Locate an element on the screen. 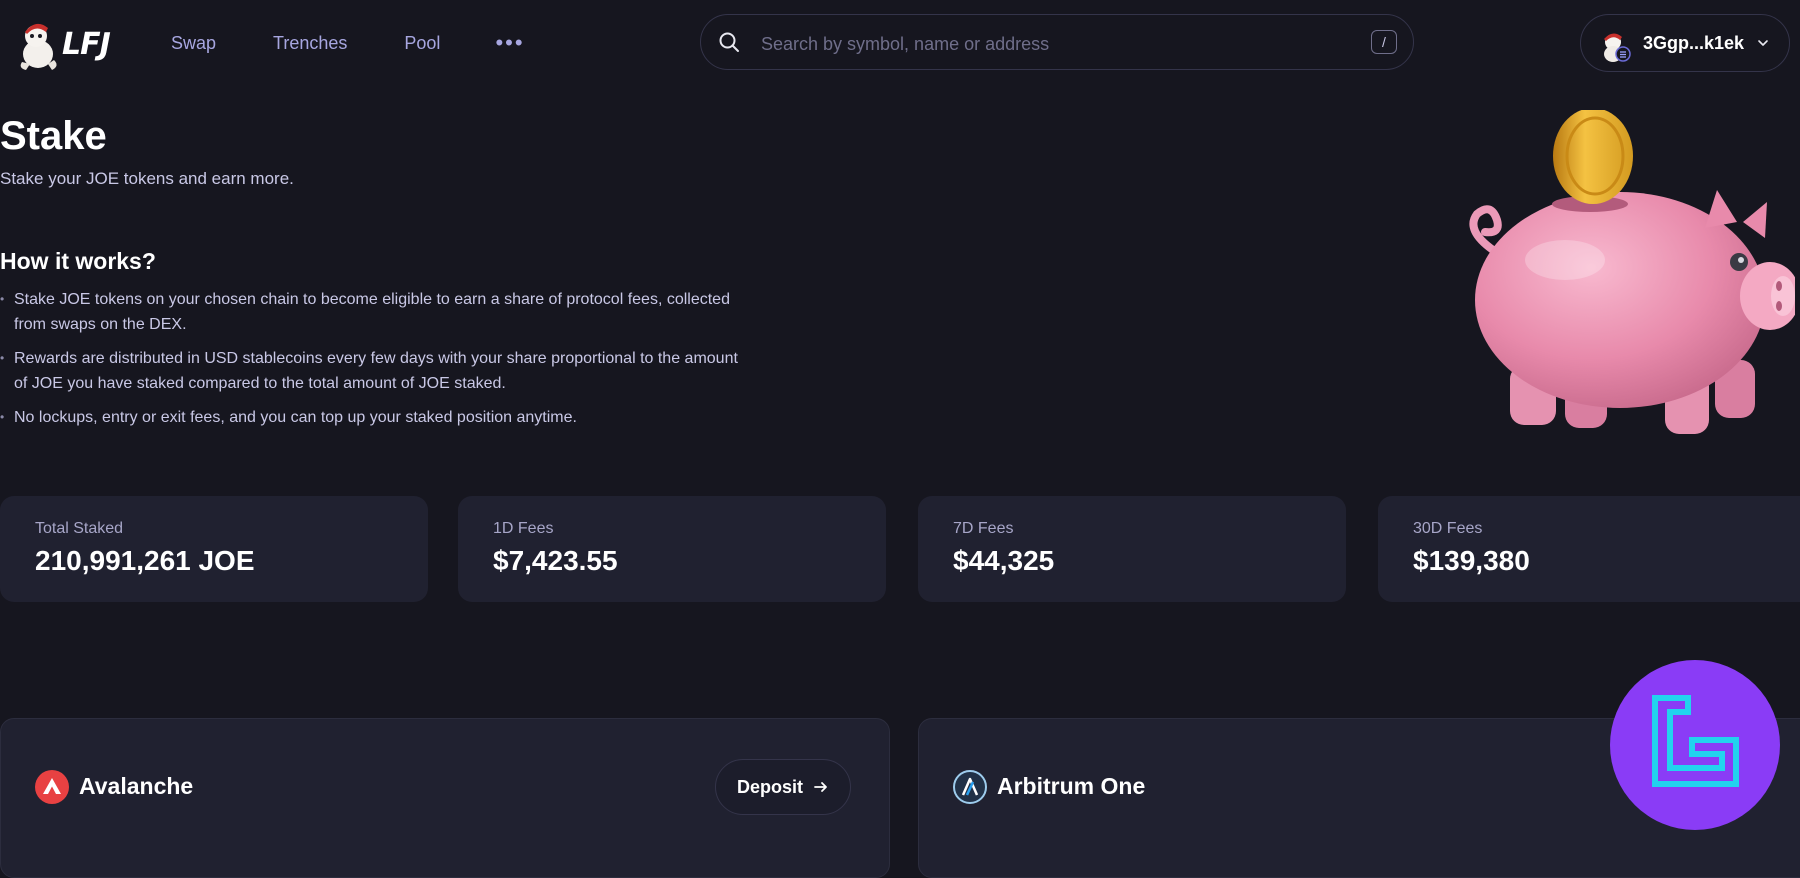 The image size is (1800, 878). stat-card-7d-fees: 7D Fees $44,325 is located at coordinates (1132, 549).